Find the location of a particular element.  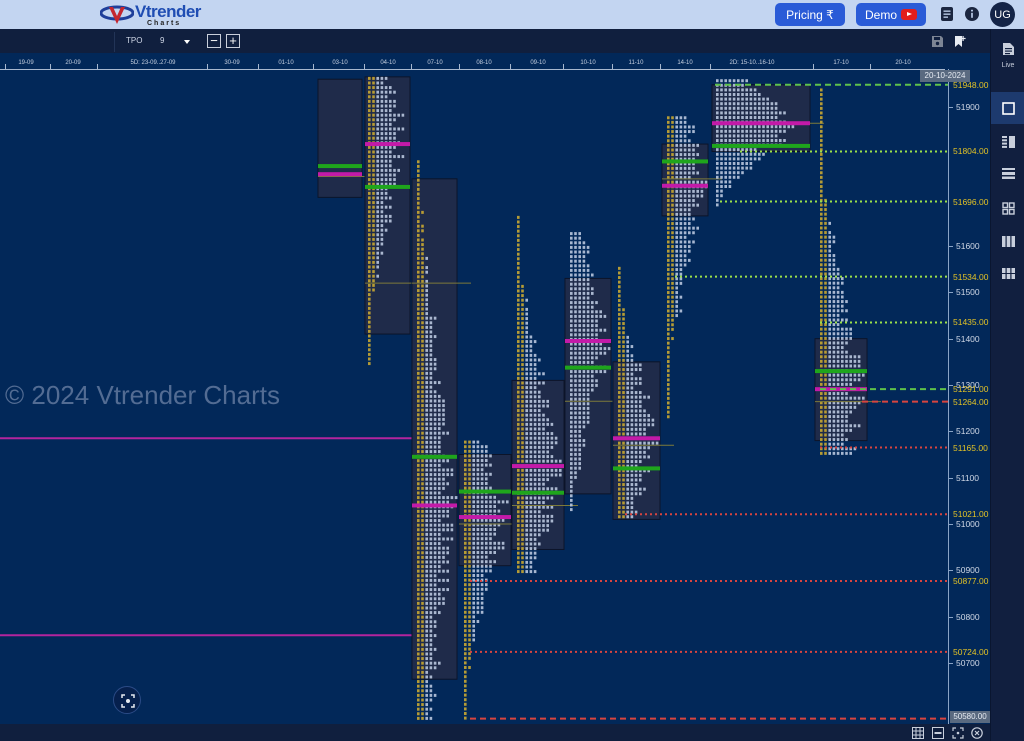

multi-grid-layout-button is located at coordinates (1007, 273).